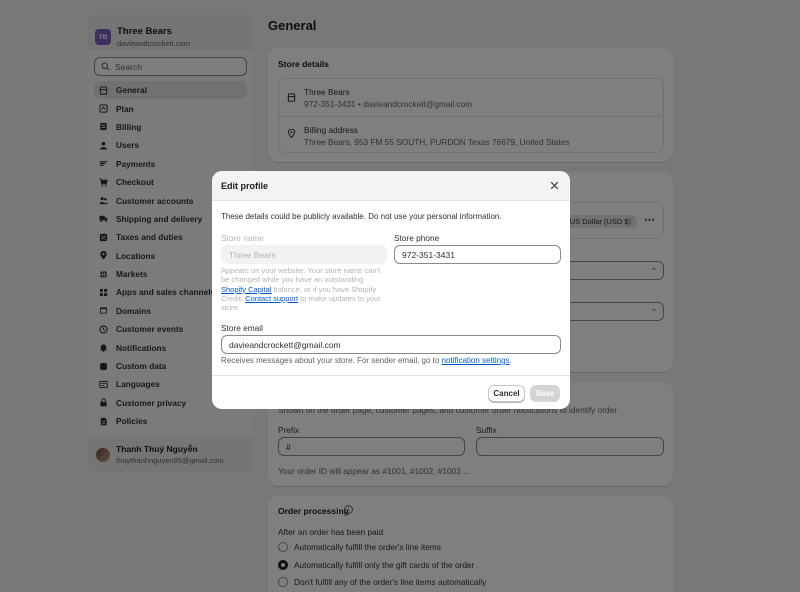 This screenshot has height=592, width=800. Describe the element at coordinates (477, 254) in the screenshot. I see `store-phone-input: 972-351-3431` at that location.